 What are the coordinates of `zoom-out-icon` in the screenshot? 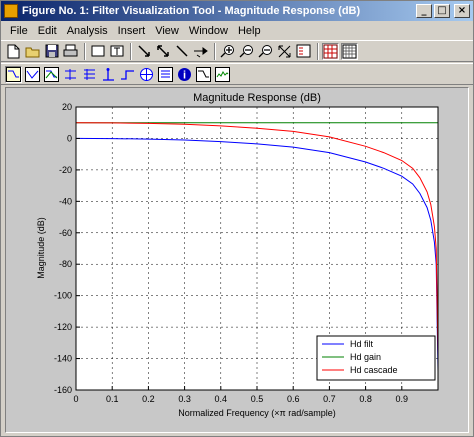 It's located at (246, 51).